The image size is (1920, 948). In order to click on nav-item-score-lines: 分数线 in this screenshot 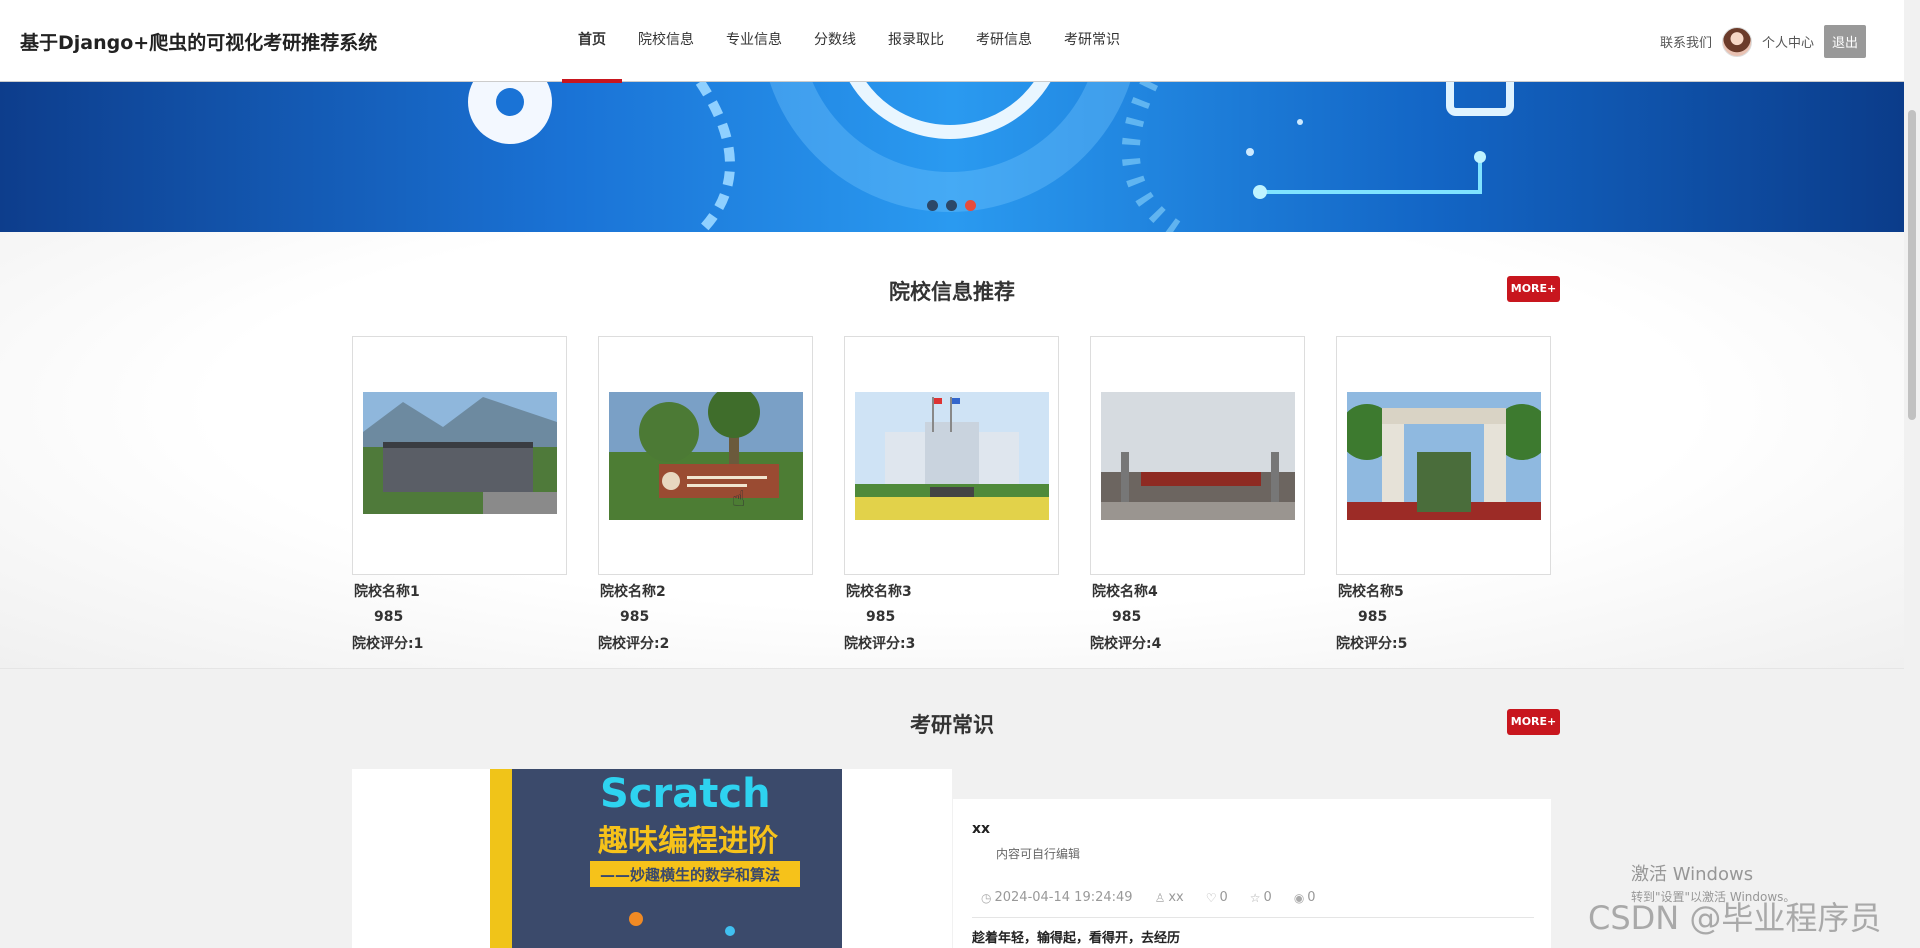, I will do `click(835, 41)`.